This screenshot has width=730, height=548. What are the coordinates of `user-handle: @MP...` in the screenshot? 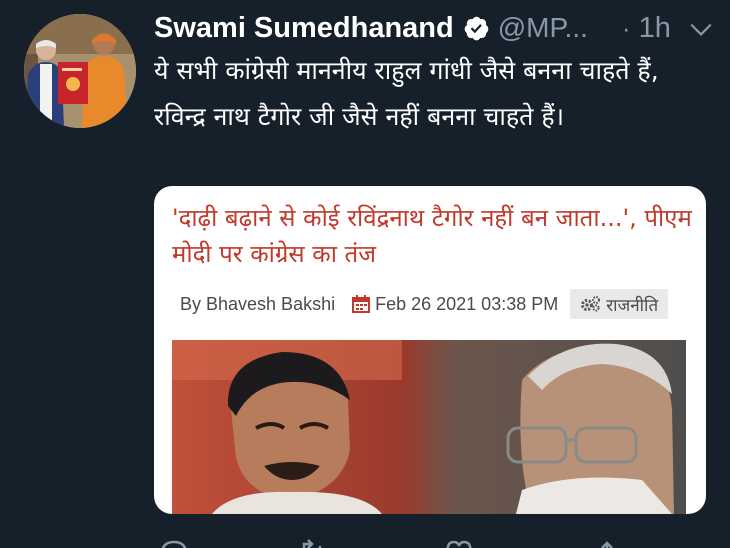 It's located at (543, 28).